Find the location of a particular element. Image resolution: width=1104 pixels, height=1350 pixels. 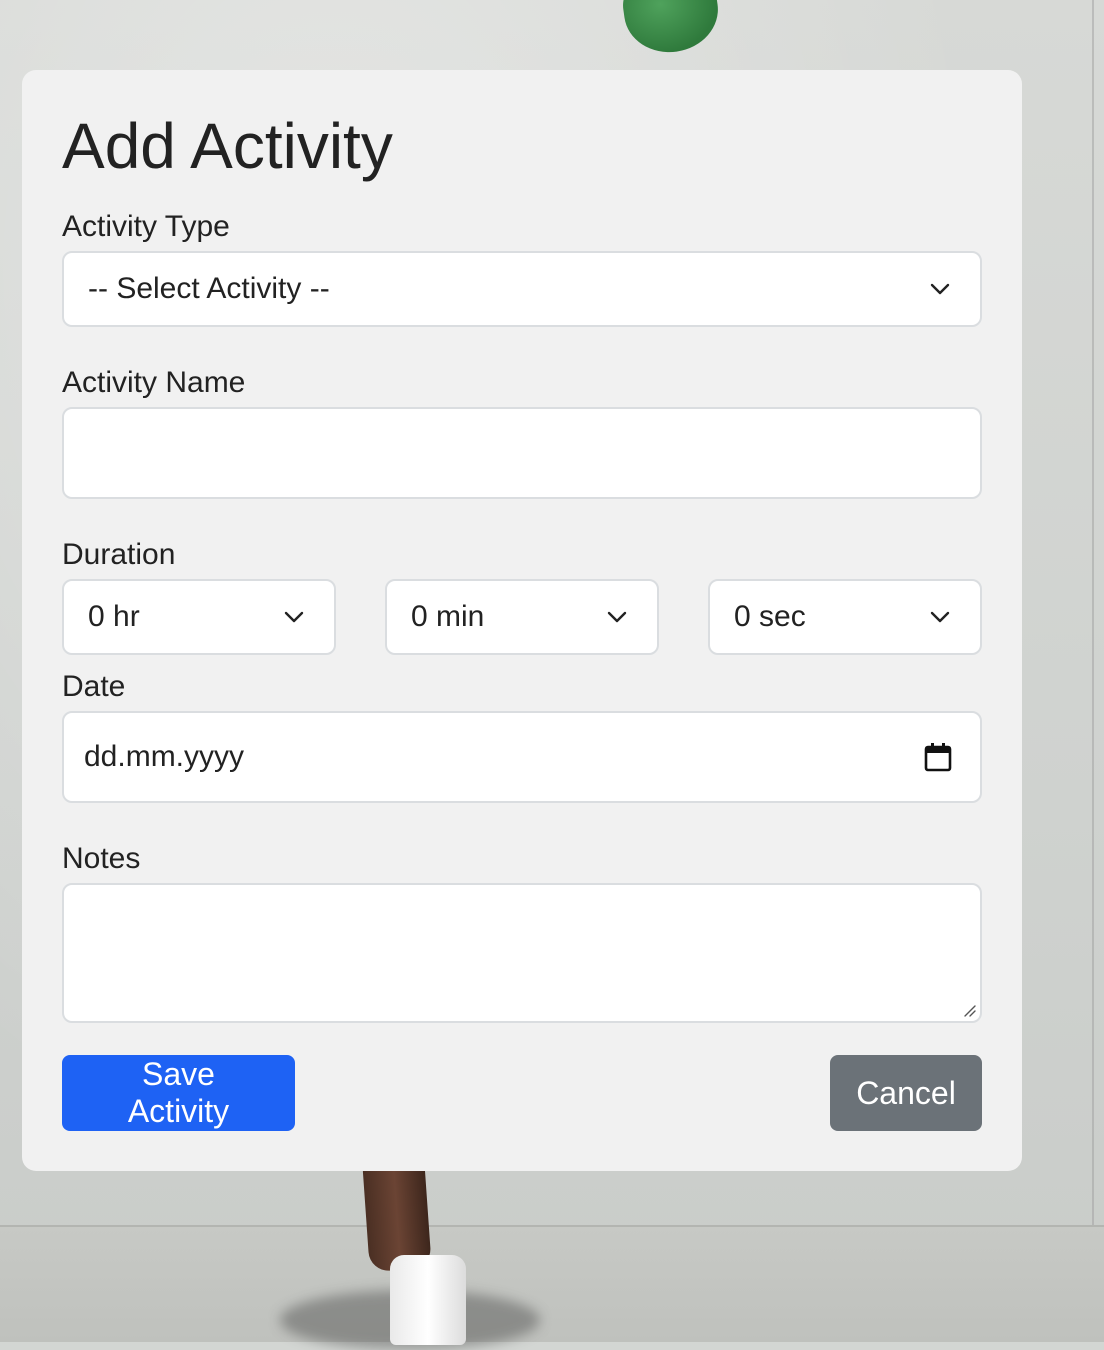

resize-handle-icon is located at coordinates (969, 1010).